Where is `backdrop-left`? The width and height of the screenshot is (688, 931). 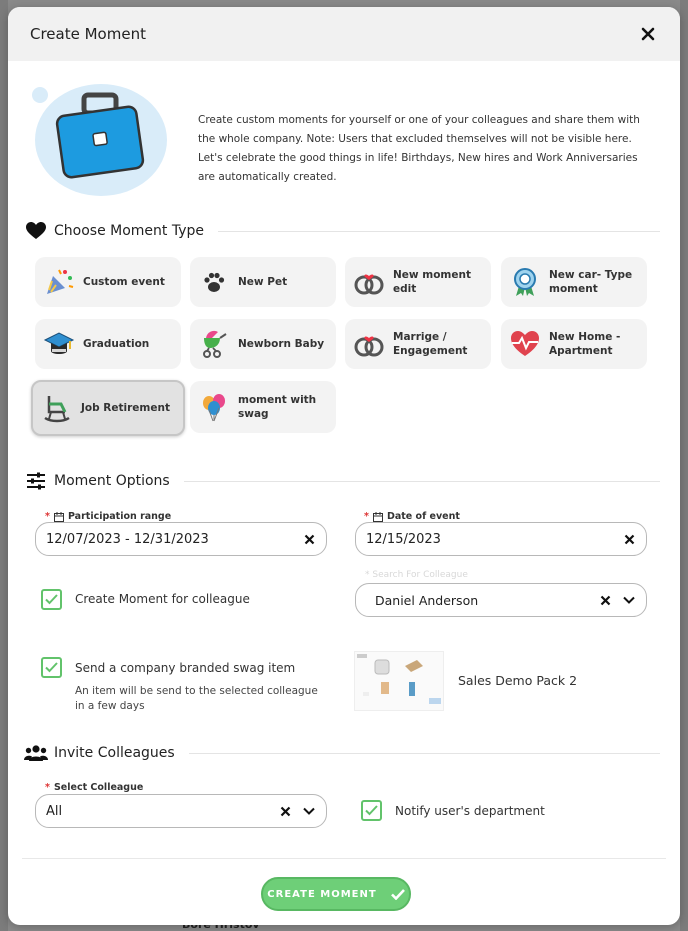 backdrop-left is located at coordinates (4, 465).